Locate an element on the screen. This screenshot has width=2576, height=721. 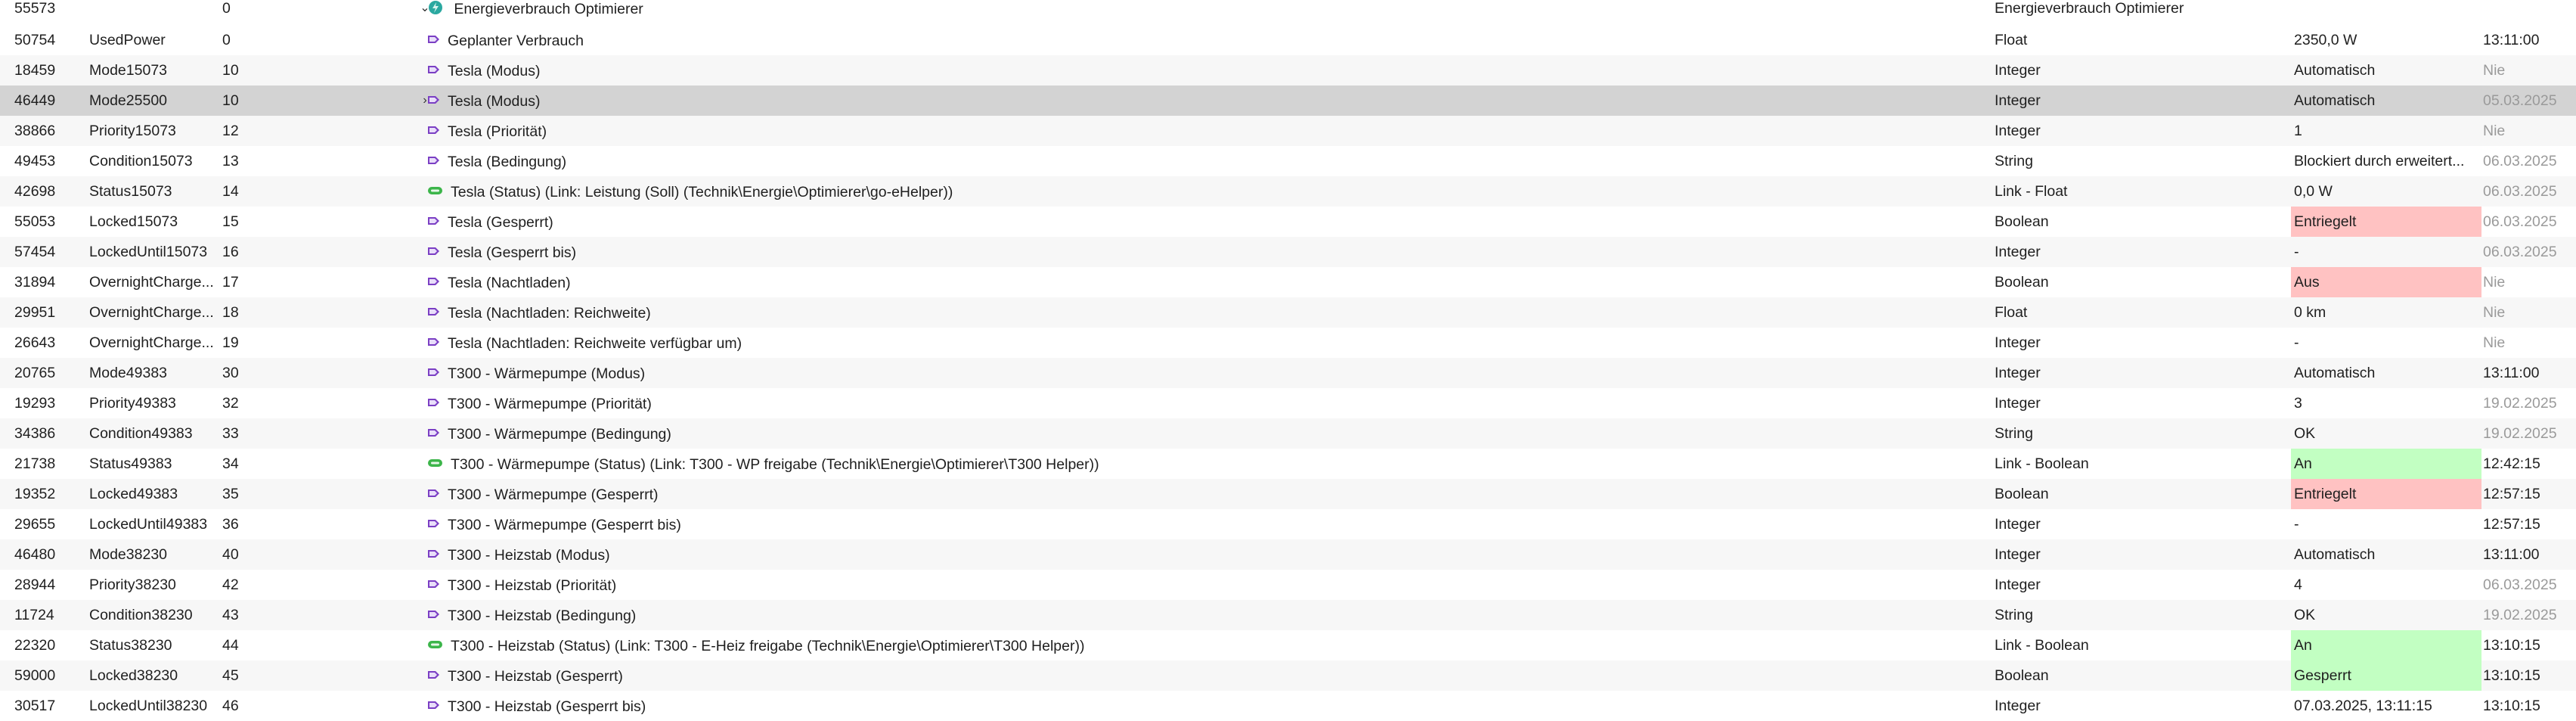
object-position: 16 is located at coordinates (230, 252).